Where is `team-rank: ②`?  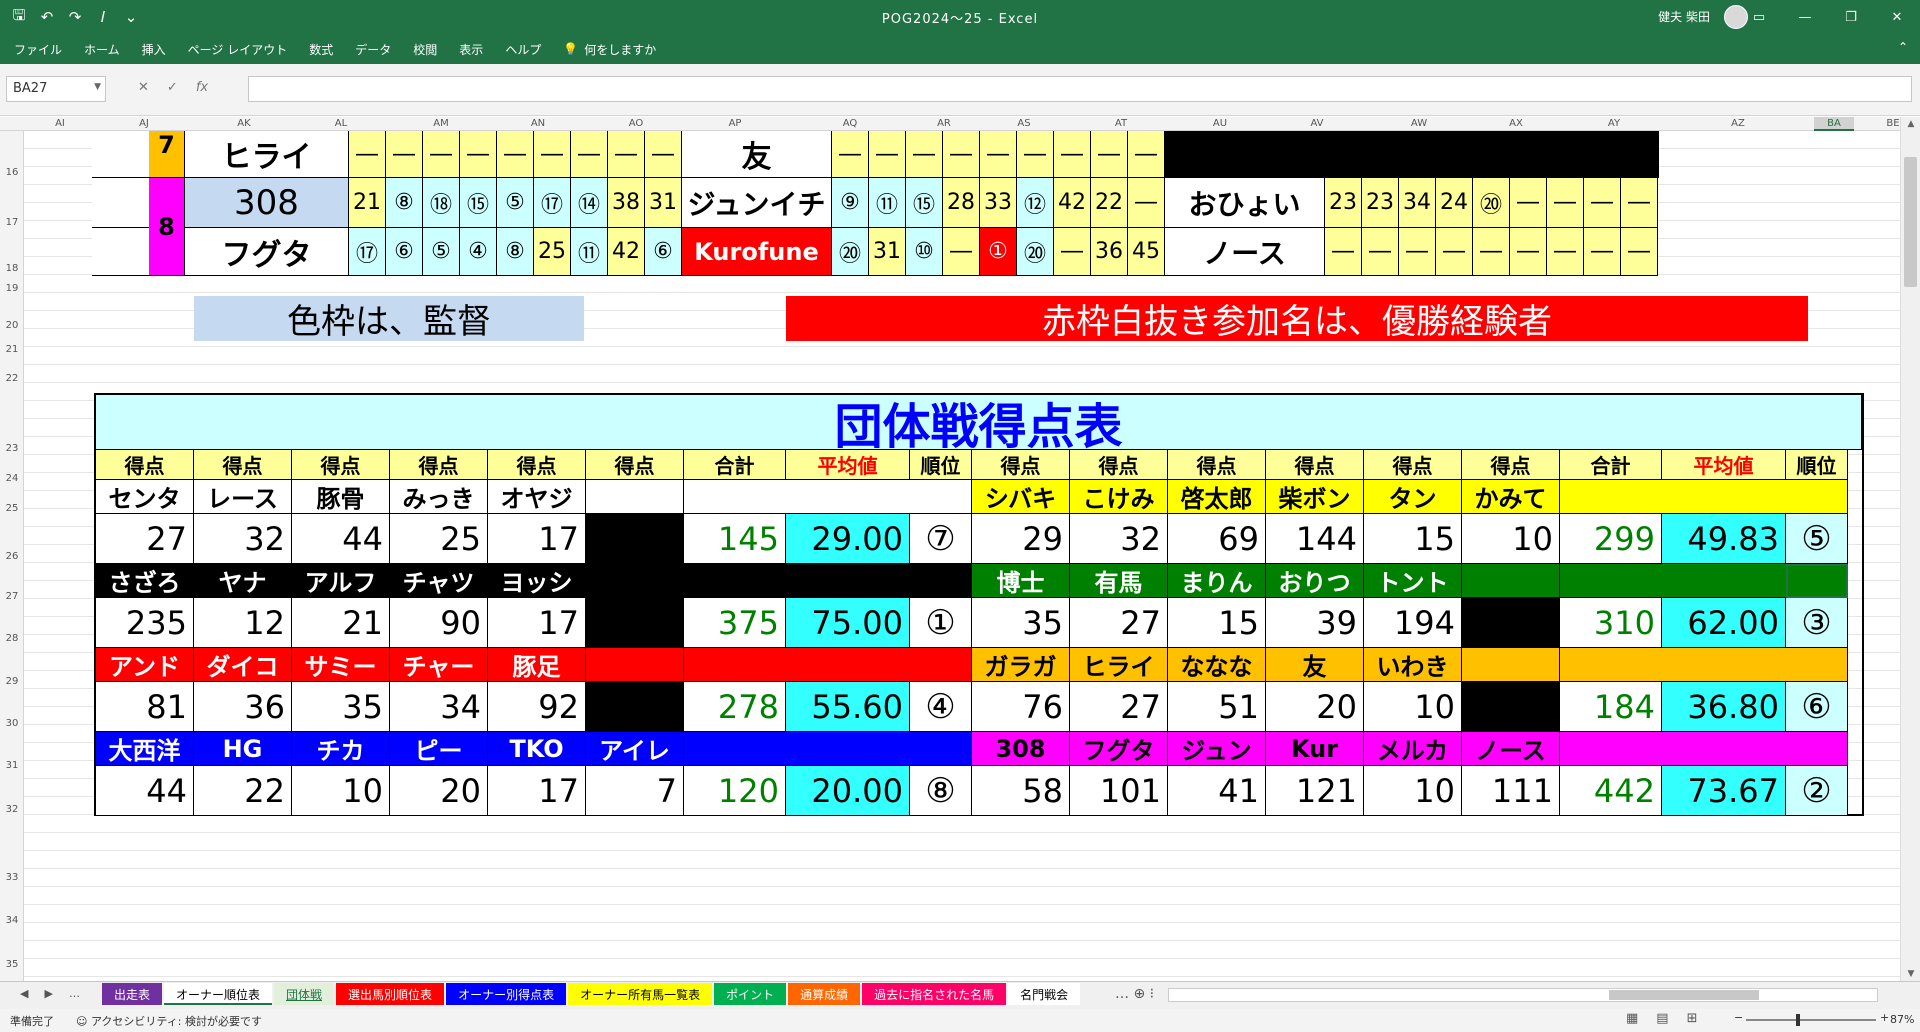 team-rank: ② is located at coordinates (1817, 791).